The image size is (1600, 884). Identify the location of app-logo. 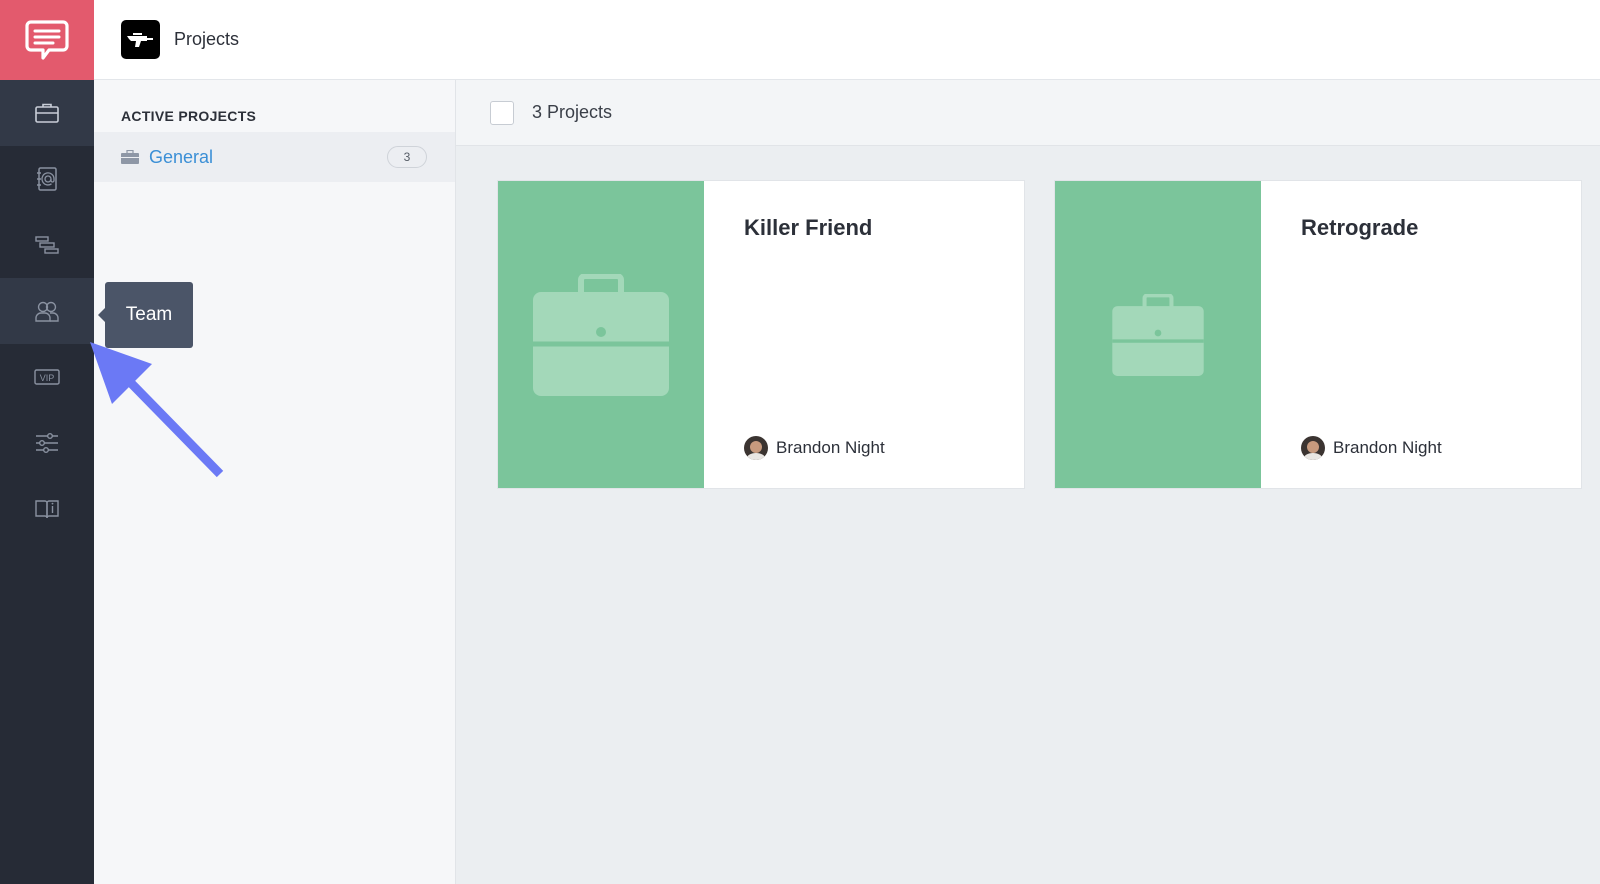
(47, 40).